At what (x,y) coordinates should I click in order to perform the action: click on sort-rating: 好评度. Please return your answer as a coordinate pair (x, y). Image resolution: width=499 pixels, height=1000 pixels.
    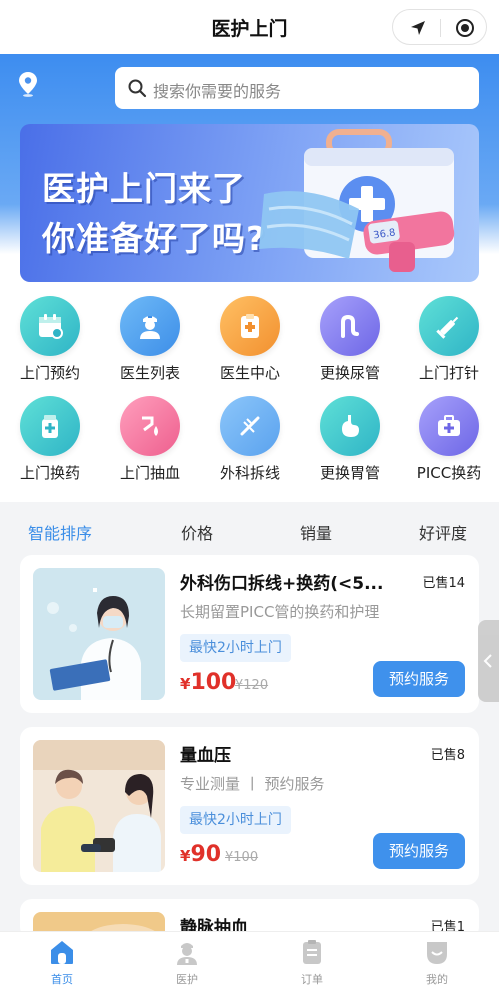
    Looking at the image, I should click on (443, 532).